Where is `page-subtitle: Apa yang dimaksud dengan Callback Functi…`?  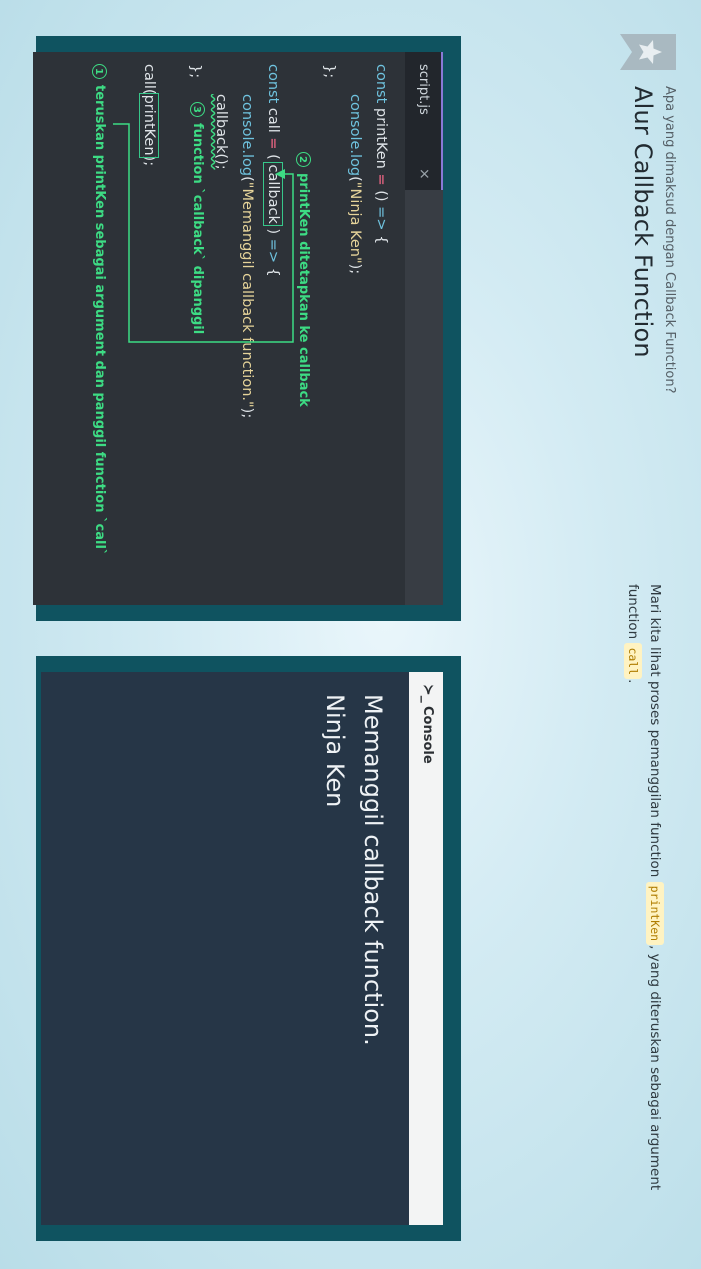 page-subtitle: Apa yang dimaksud dengan Callback Functi… is located at coordinates (669, 240).